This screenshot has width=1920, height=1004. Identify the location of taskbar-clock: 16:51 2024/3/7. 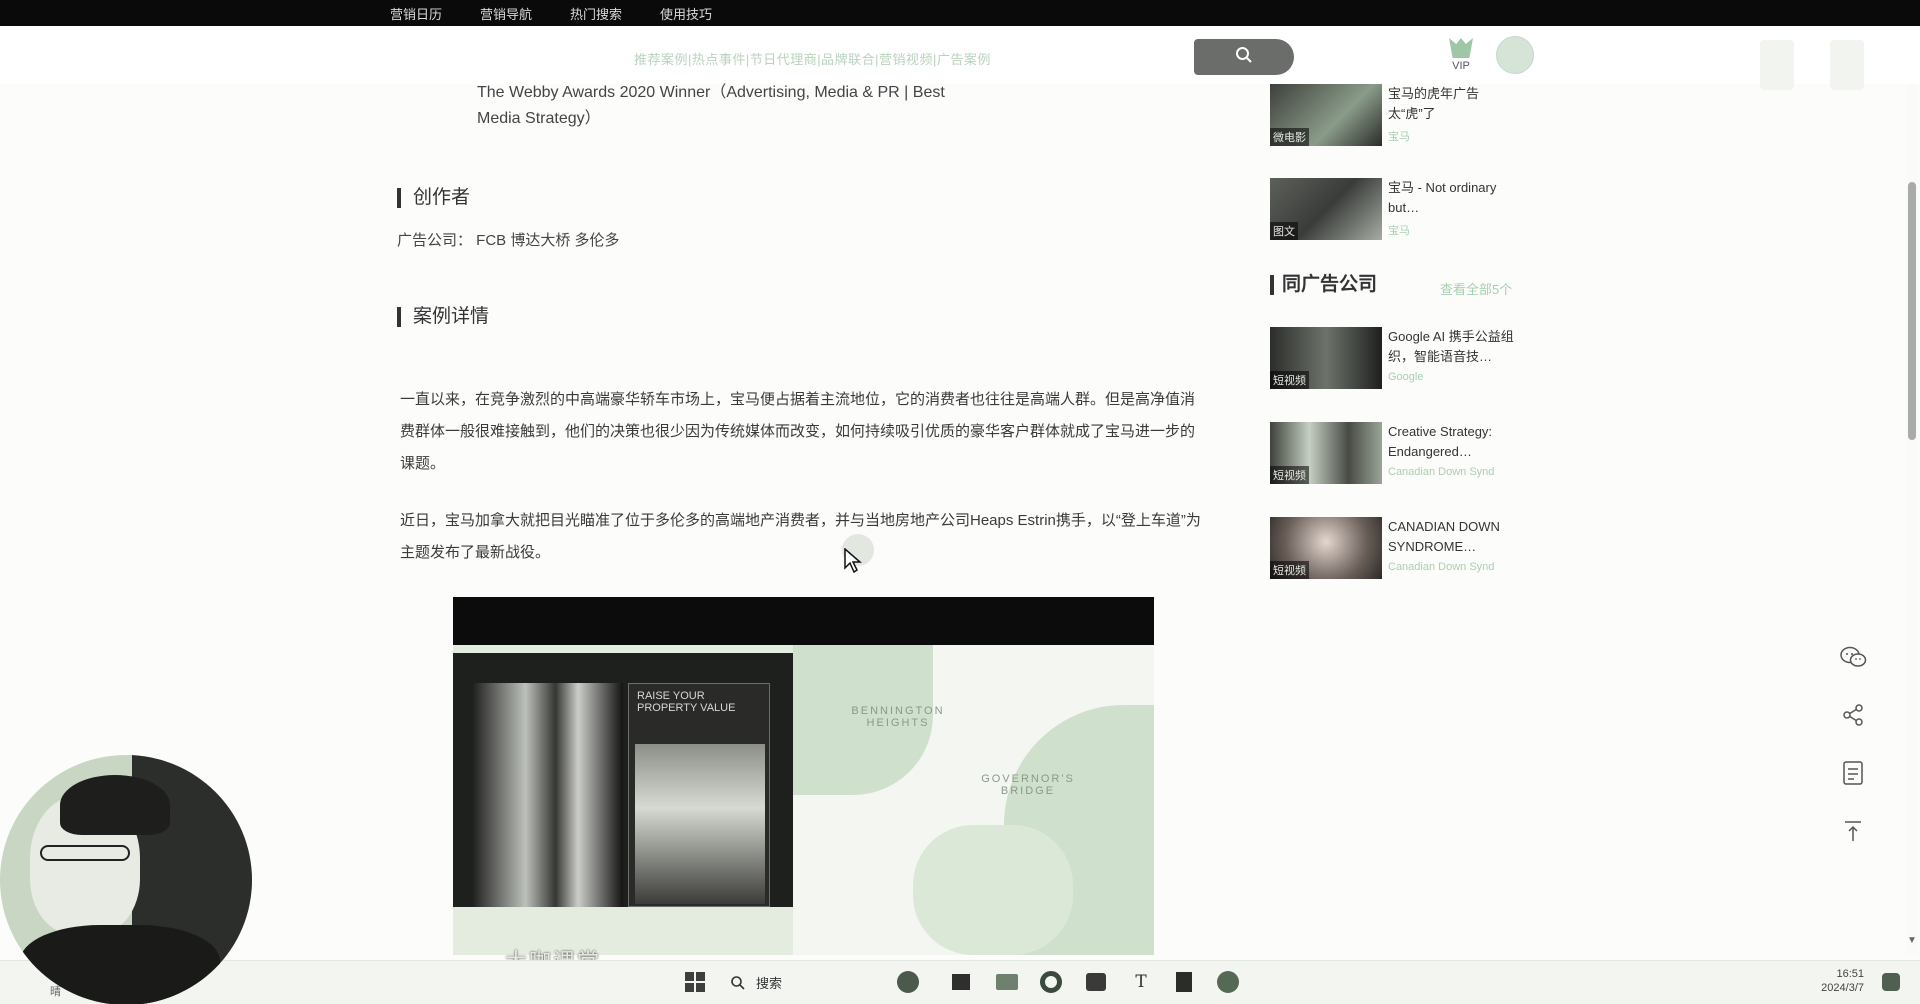
(1834, 981).